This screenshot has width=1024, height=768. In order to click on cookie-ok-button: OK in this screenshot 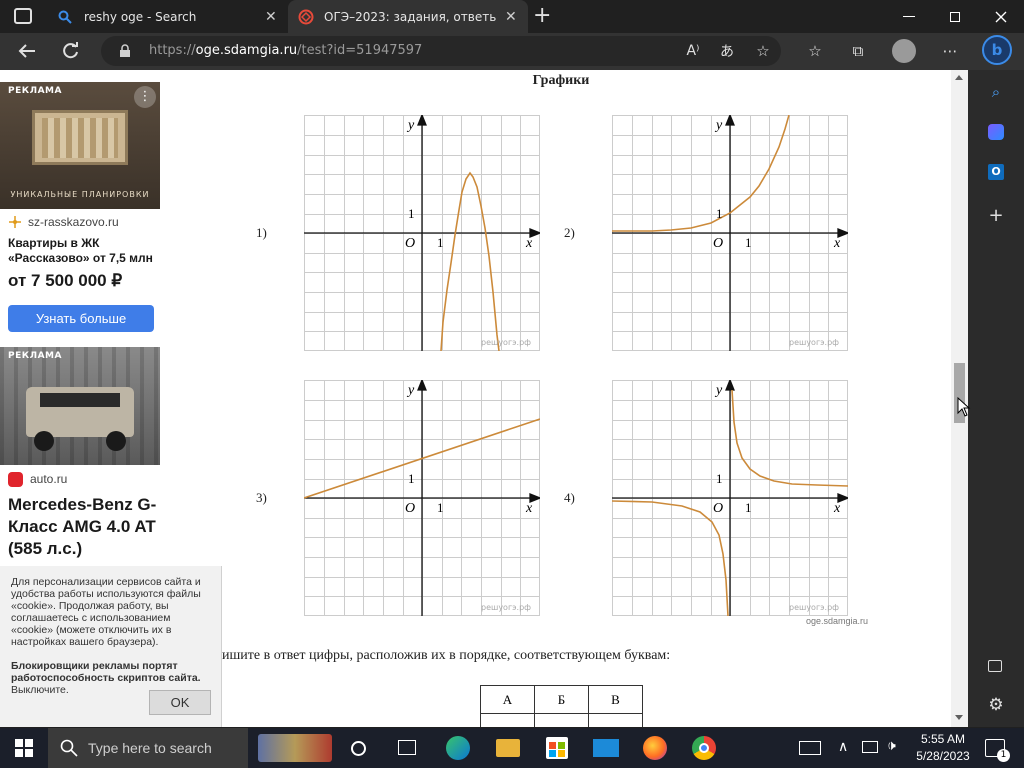, I will do `click(180, 702)`.